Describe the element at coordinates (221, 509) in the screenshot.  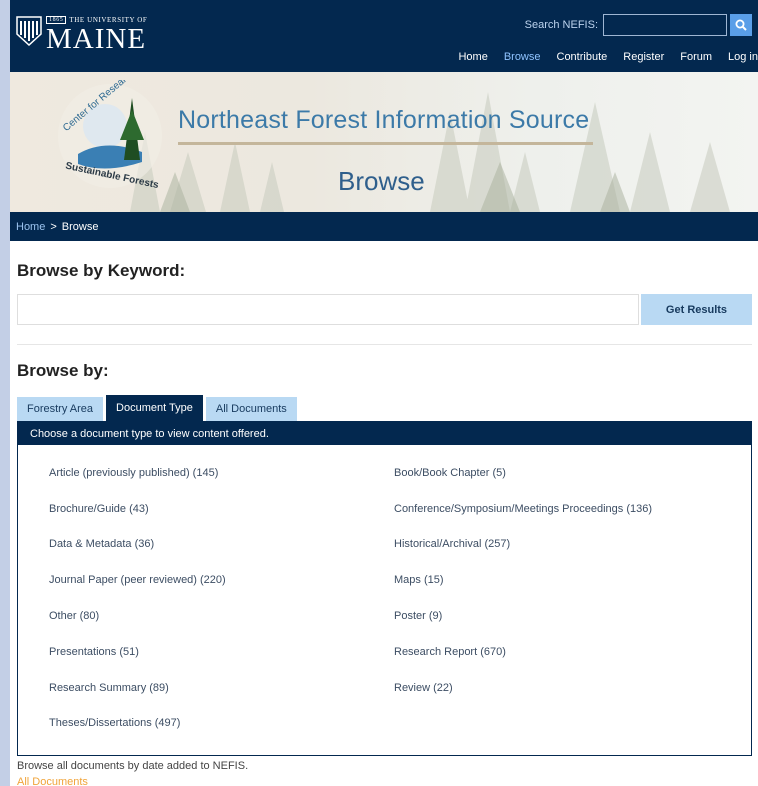
I see `doc-type-link: Brochure/Guide (43)` at that location.